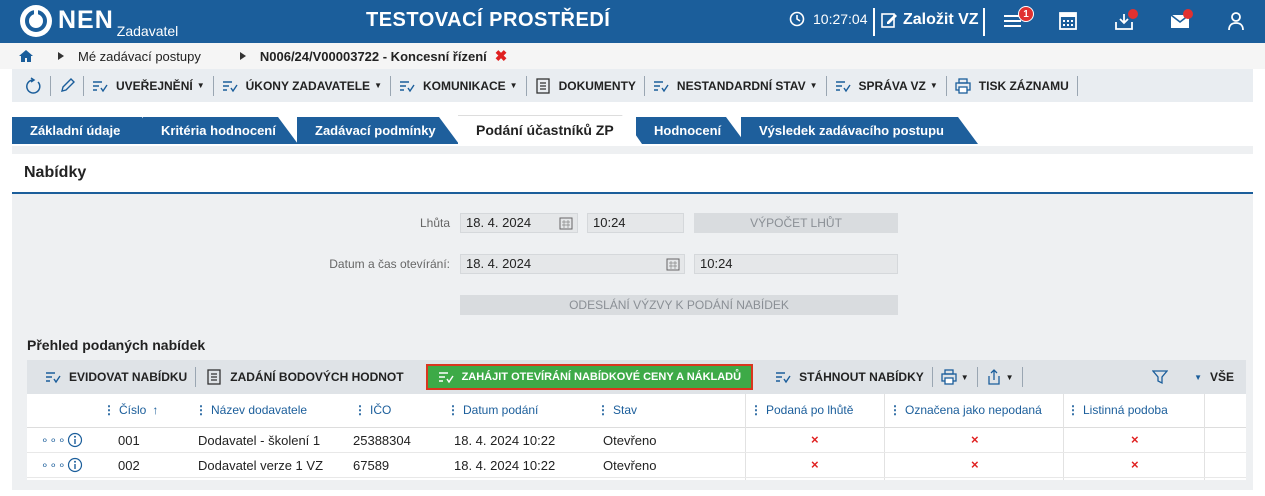 This screenshot has width=1265, height=496. Describe the element at coordinates (679, 305) in the screenshot. I see `send-invitation-button: ODESLÁNÍ VÝZVY K PODÁNÍ NABÍDEK` at that location.